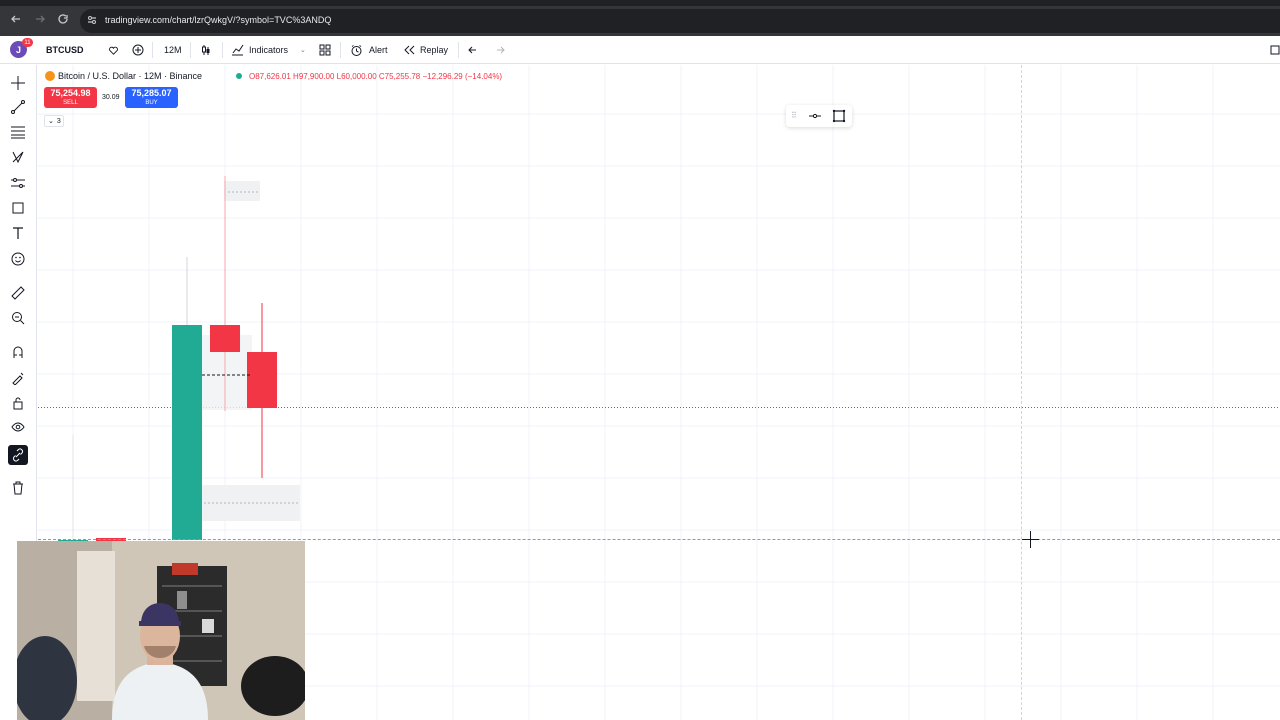  Describe the element at coordinates (18, 378) in the screenshot. I see `stay-drawing-icon` at that location.